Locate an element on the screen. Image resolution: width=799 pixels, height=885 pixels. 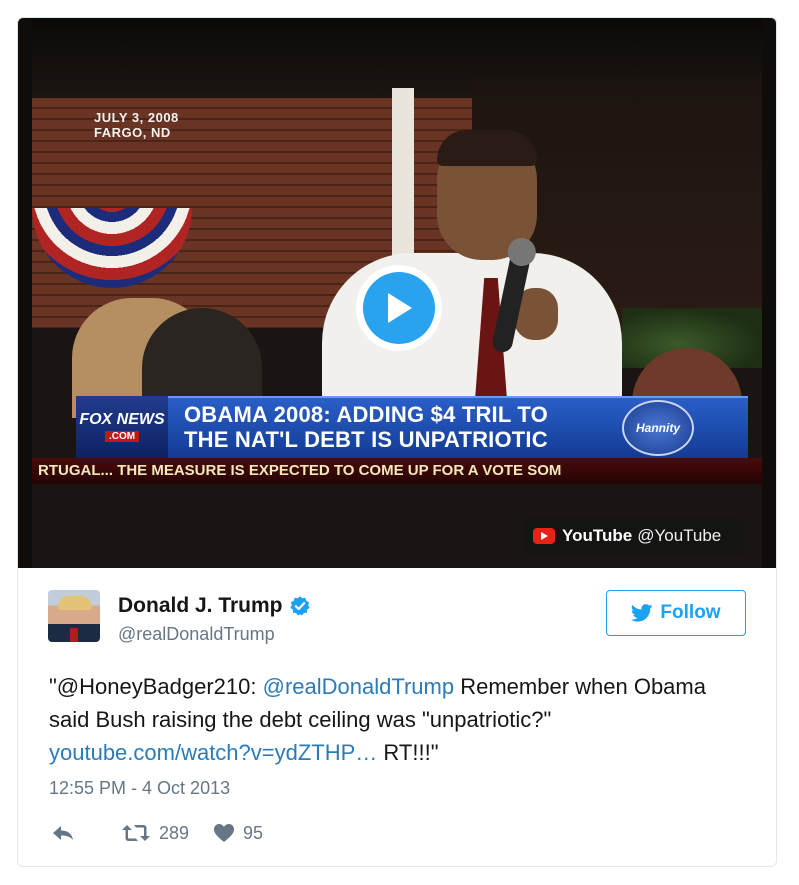
show-logo: Hannity is located at coordinates (658, 428).